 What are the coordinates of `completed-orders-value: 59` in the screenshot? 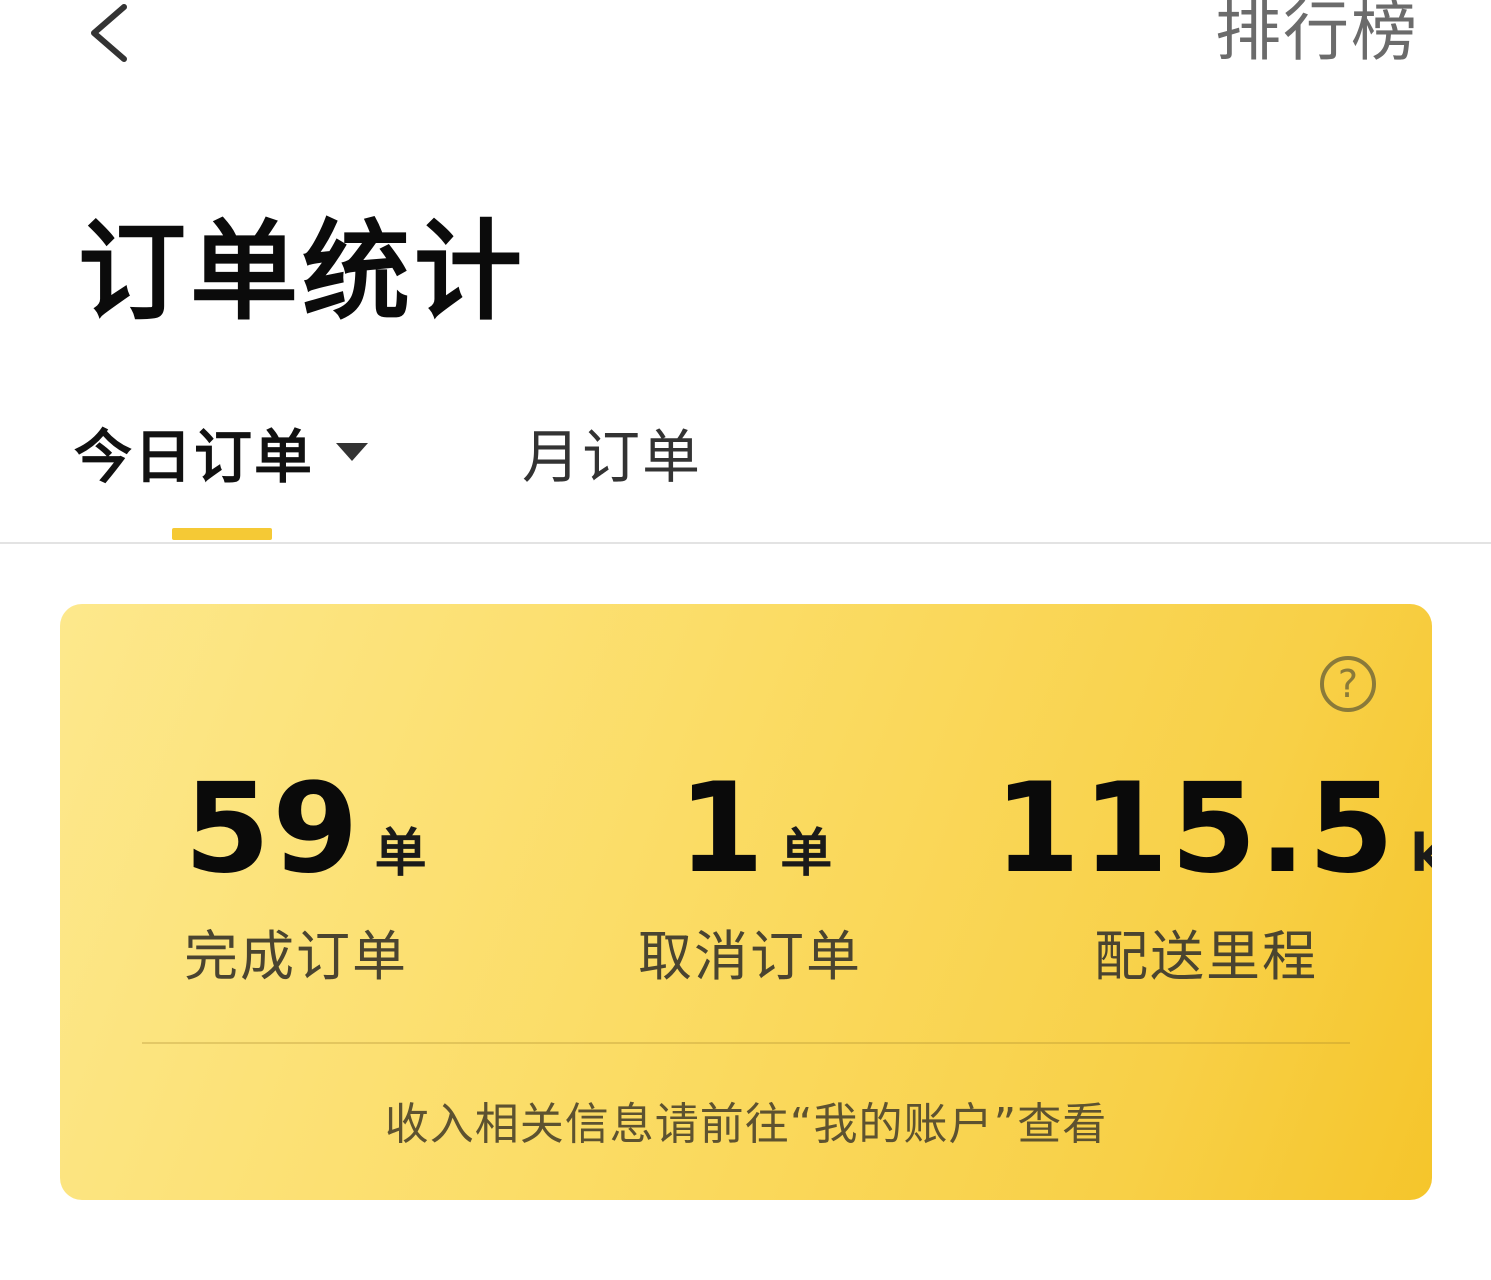 It's located at (272, 829).